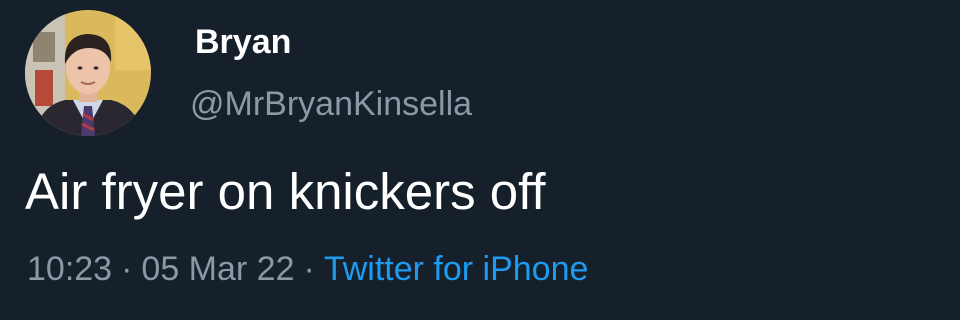 The height and width of the screenshot is (320, 960). Describe the element at coordinates (331, 104) in the screenshot. I see `user-handle: @MrBryanKinsella` at that location.